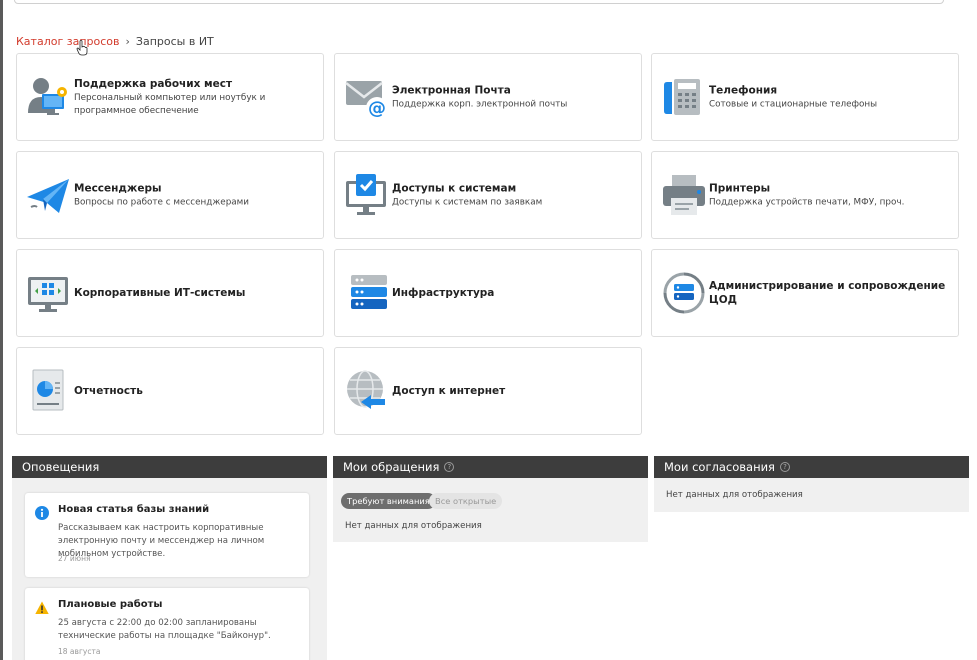 Image resolution: width=977 pixels, height=660 pixels. Describe the element at coordinates (466, 501) in the screenshot. I see `tab-all-open: Все открытые` at that location.